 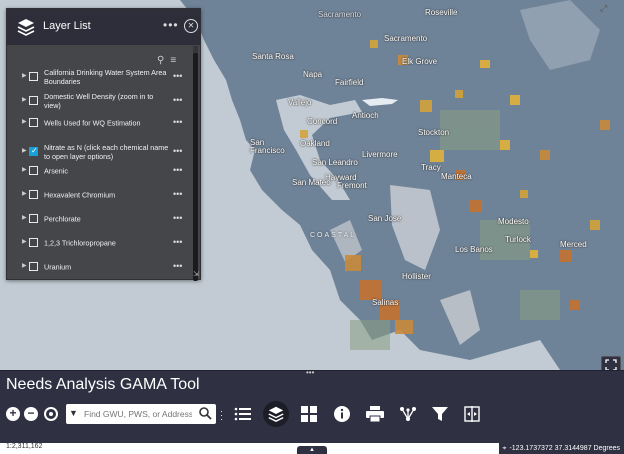 I want to click on search-icon: ⚲, so click(x=160, y=60).